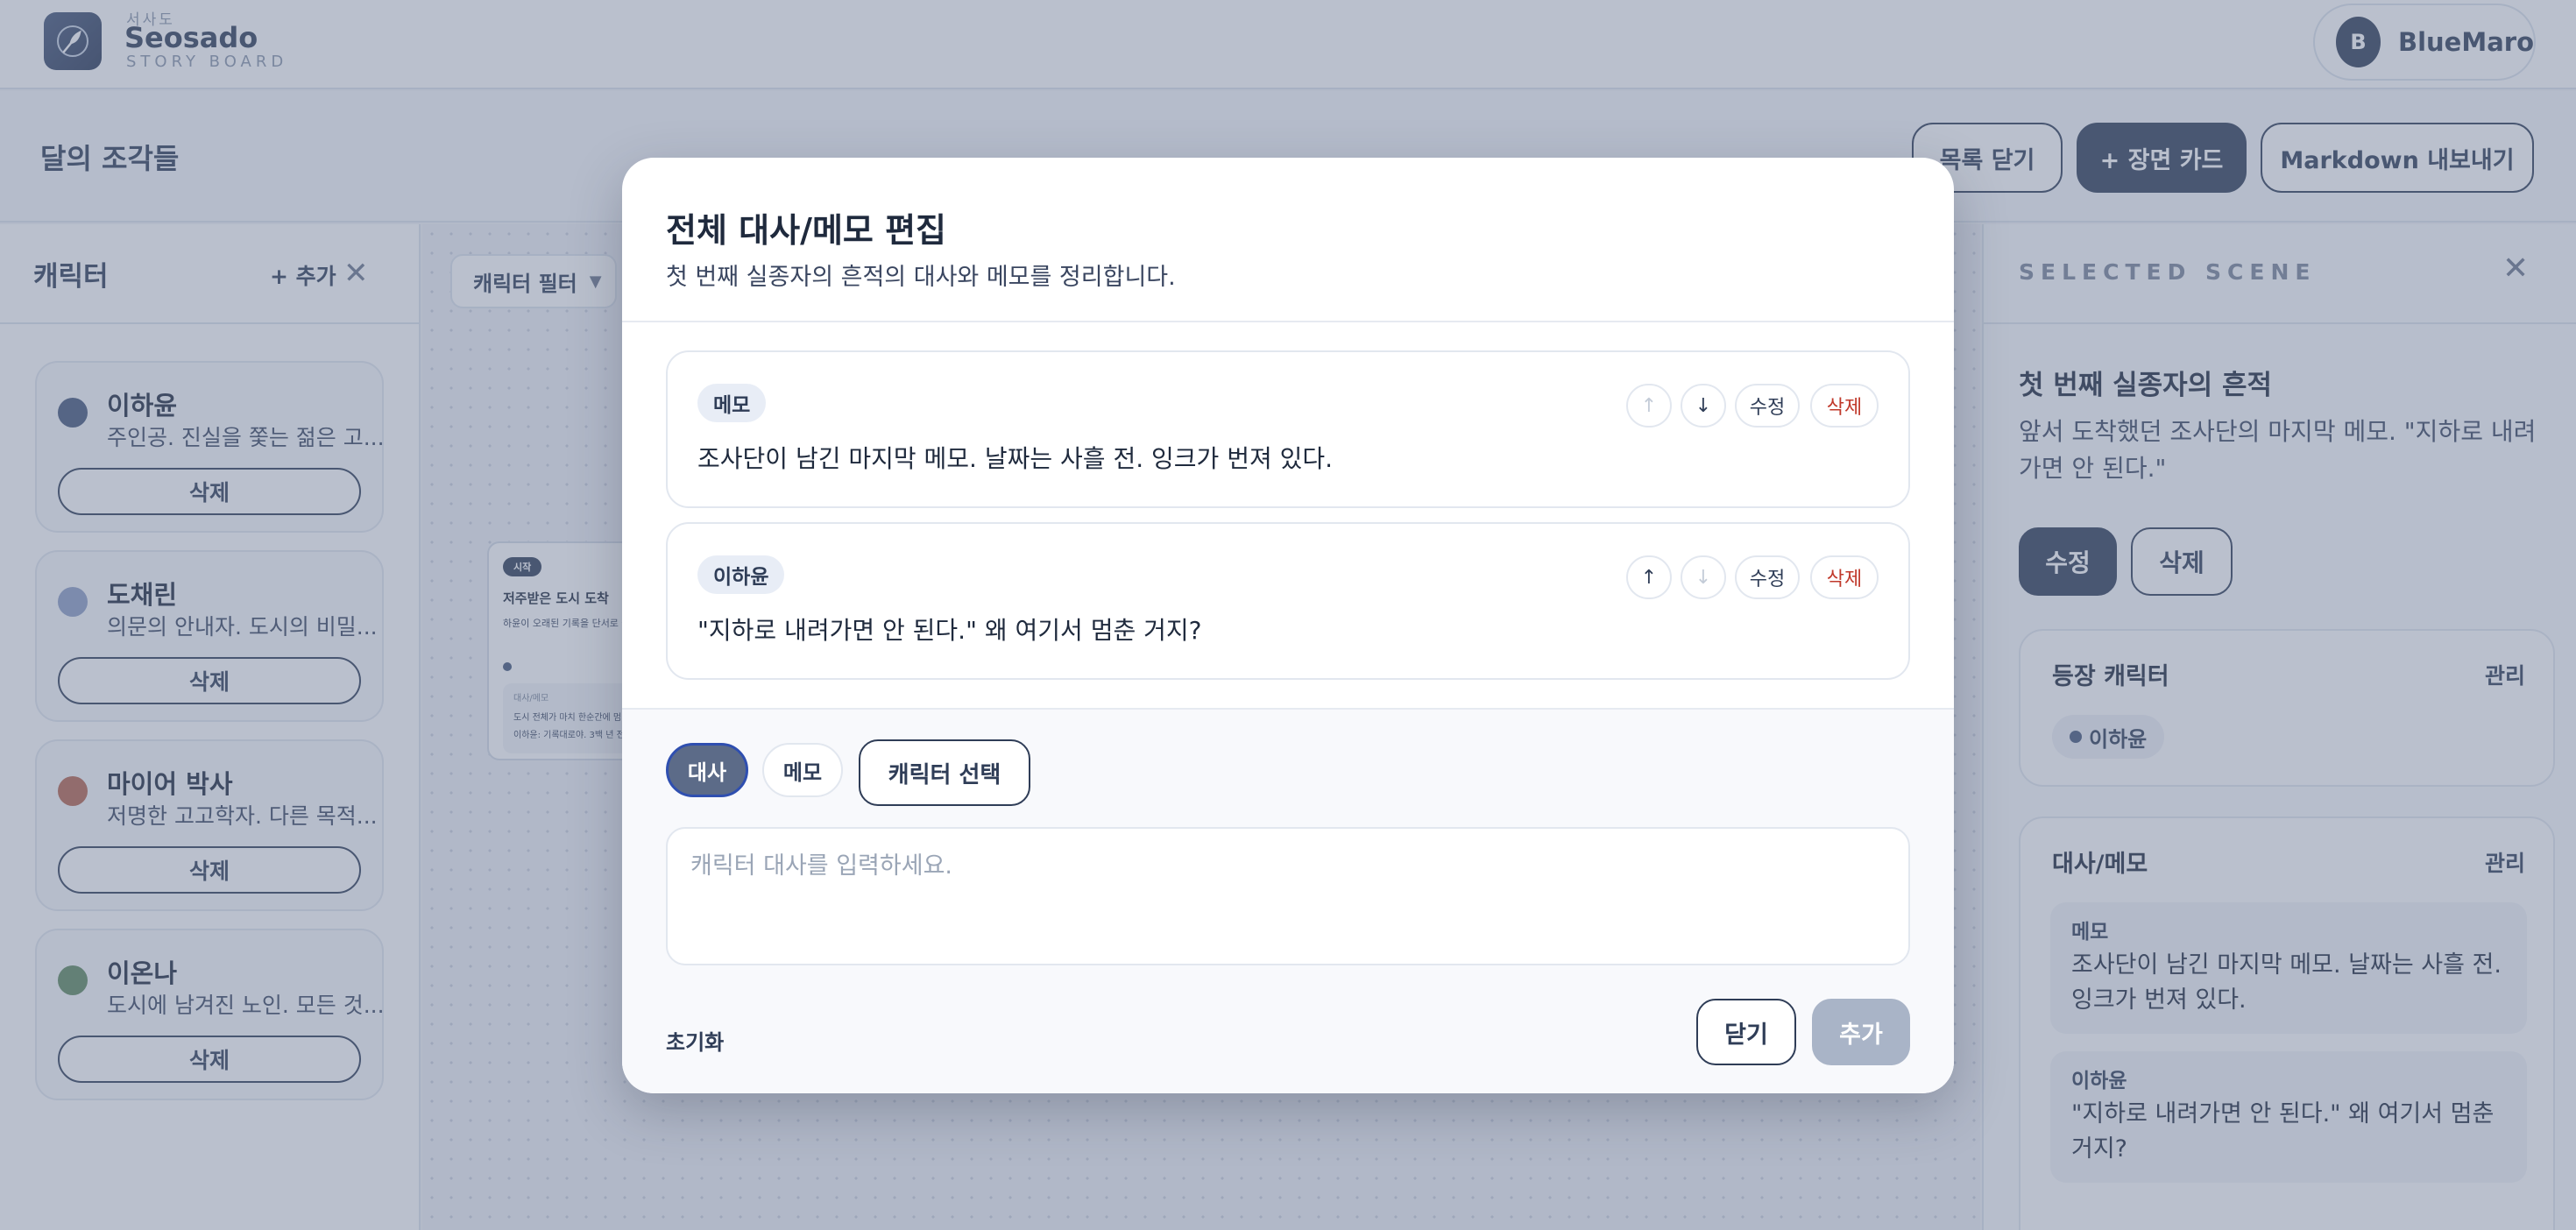 Image resolution: width=2576 pixels, height=1230 pixels. I want to click on entry-type-badge: 이하윤, so click(741, 574).